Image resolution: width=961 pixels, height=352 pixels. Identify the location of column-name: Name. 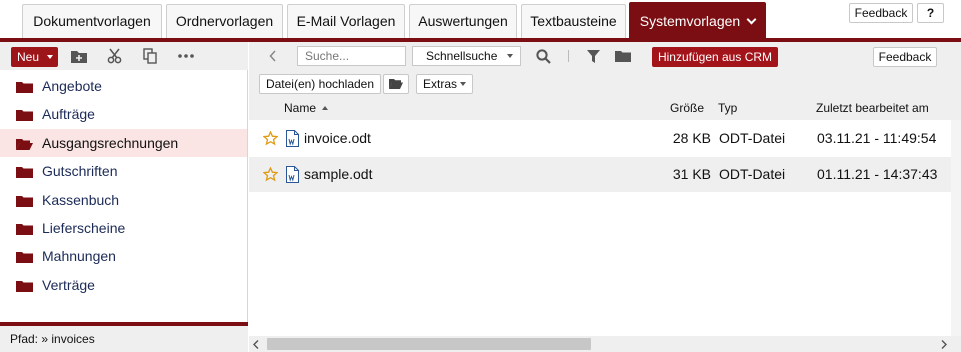
(306, 108).